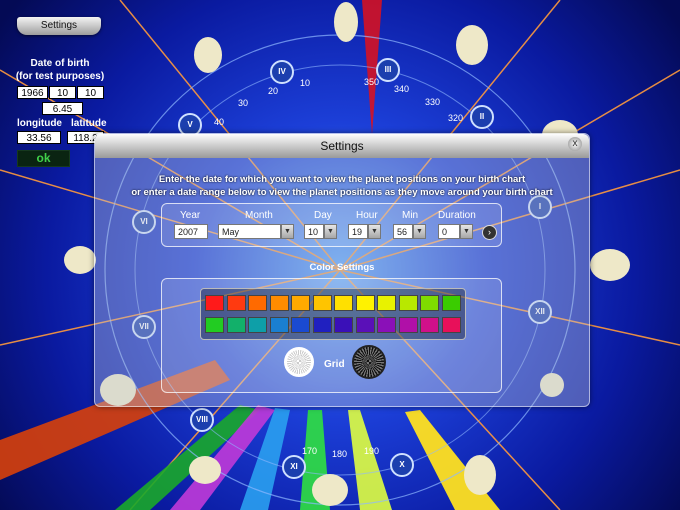 This screenshot has width=680, height=510. Describe the element at coordinates (89, 123) in the screenshot. I see `latitude-label: latitude` at that location.